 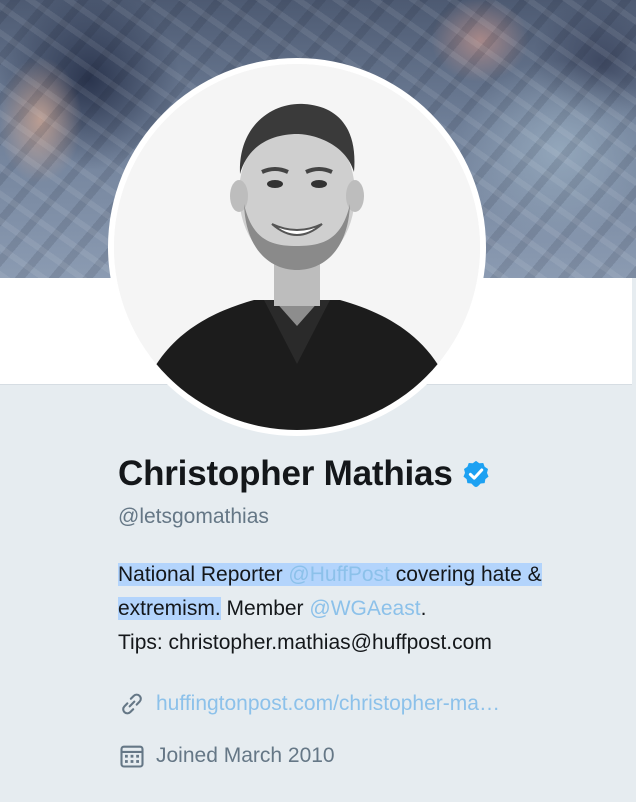 I want to click on link-icon, so click(x=132, y=704).